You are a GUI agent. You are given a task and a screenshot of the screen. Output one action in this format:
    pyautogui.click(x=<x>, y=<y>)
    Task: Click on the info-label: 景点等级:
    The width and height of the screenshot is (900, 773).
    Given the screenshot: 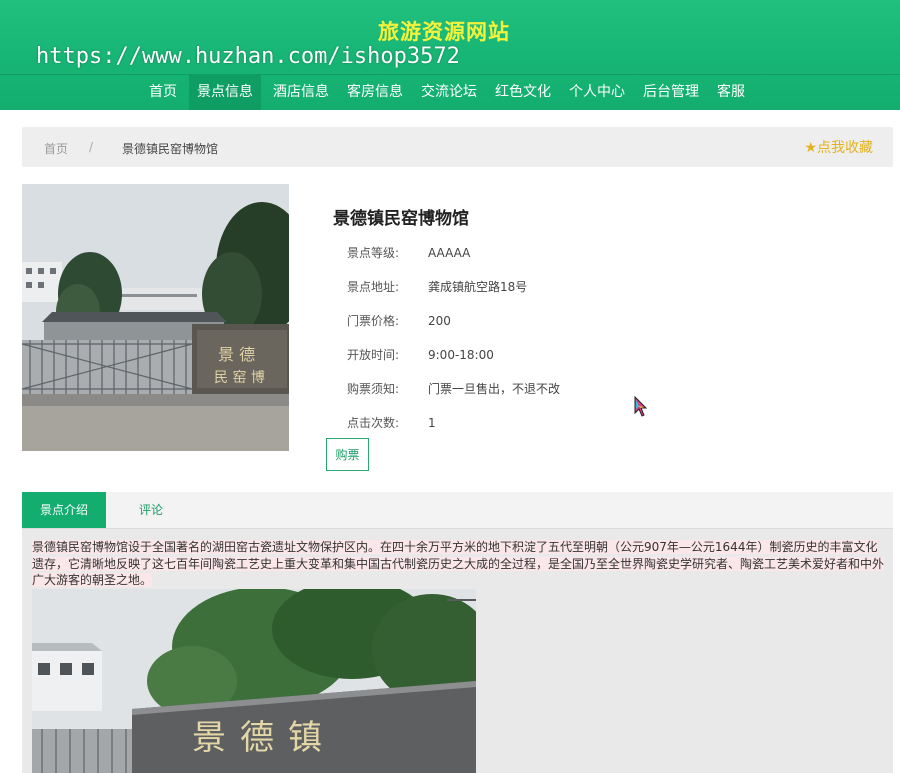 What is the action you would take?
    pyautogui.click(x=373, y=253)
    